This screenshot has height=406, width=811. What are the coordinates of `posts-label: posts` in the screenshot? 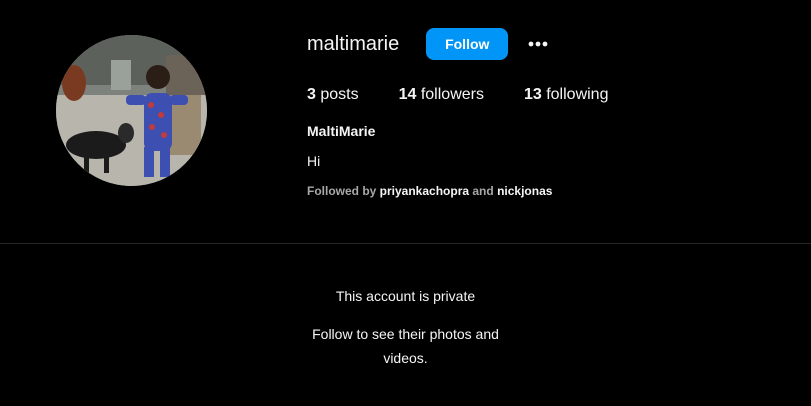 It's located at (337, 94).